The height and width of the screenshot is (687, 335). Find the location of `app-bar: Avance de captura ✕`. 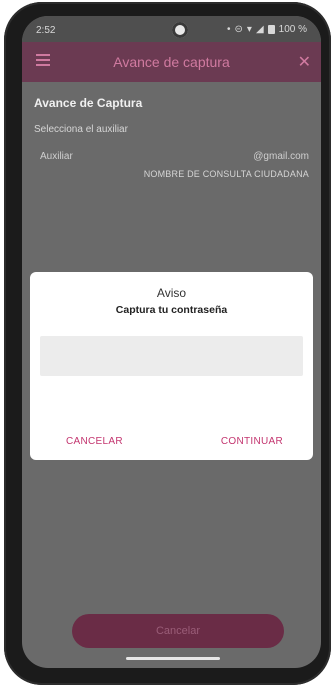

app-bar: Avance de captura ✕ is located at coordinates (171, 62).